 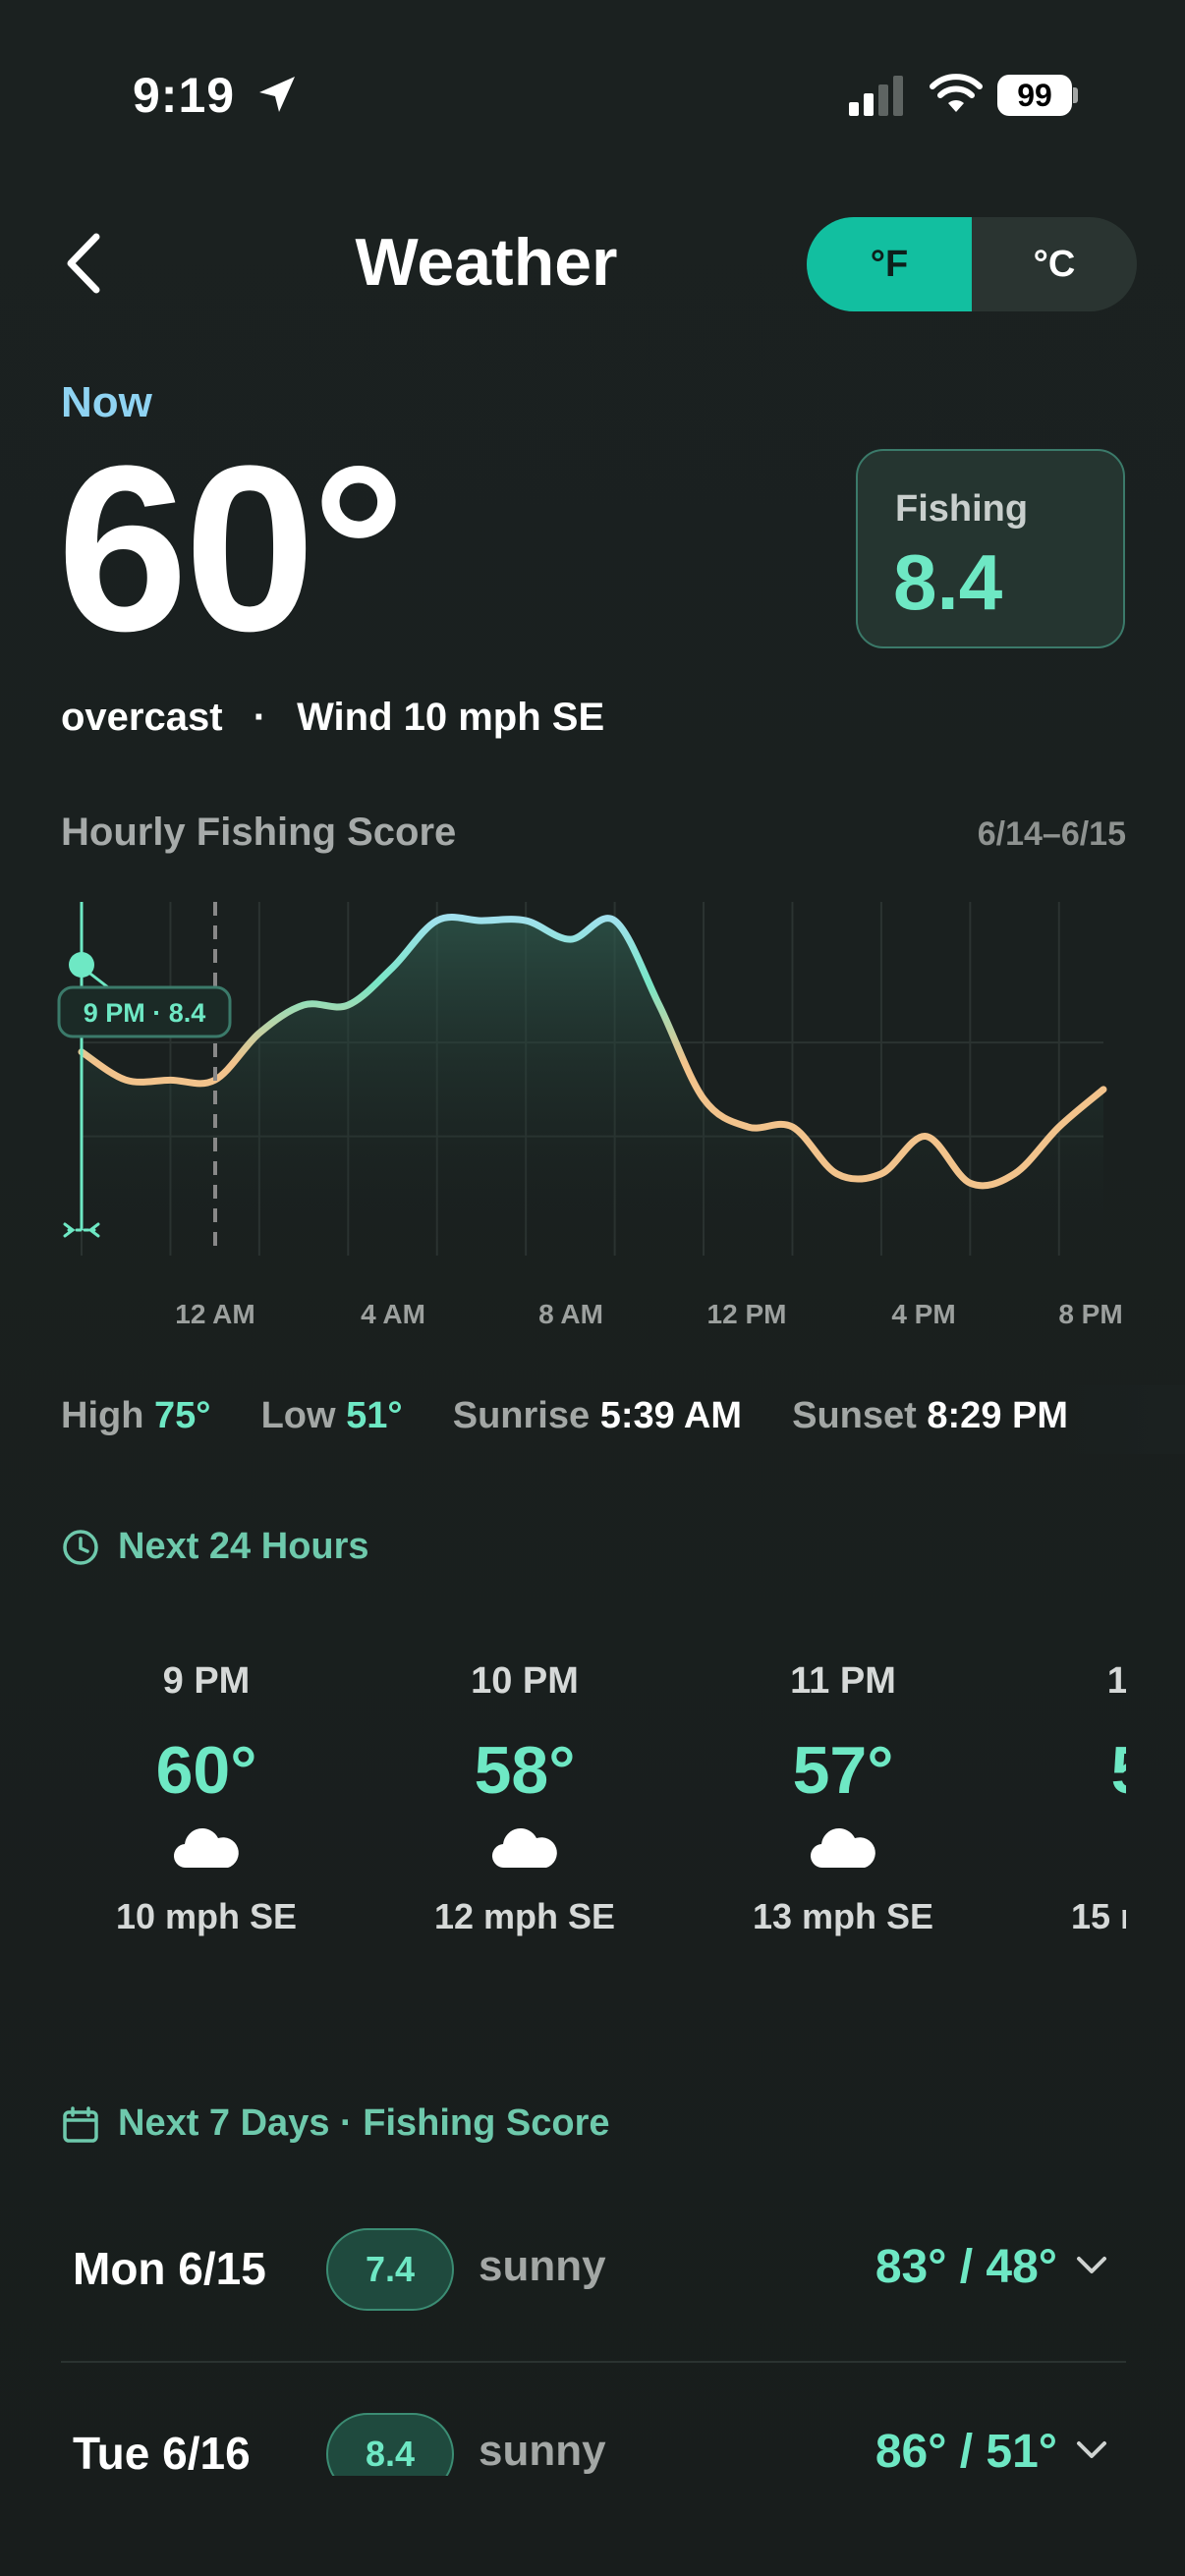 What do you see at coordinates (571, 1314) in the screenshot?
I see `x-axis-label-8am: 8 AM` at bounding box center [571, 1314].